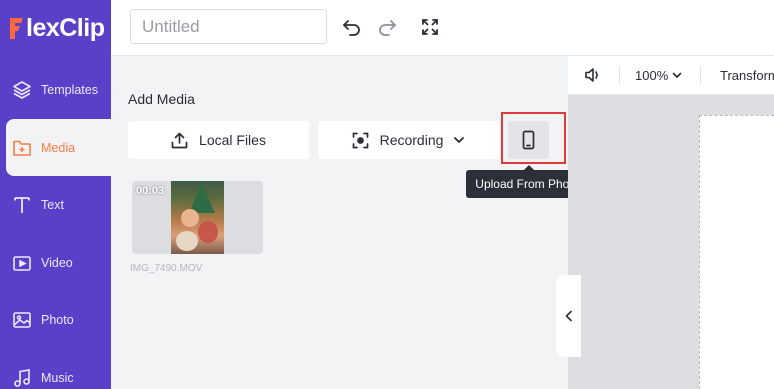  Describe the element at coordinates (747, 75) in the screenshot. I see `transform-menu: Transform` at that location.